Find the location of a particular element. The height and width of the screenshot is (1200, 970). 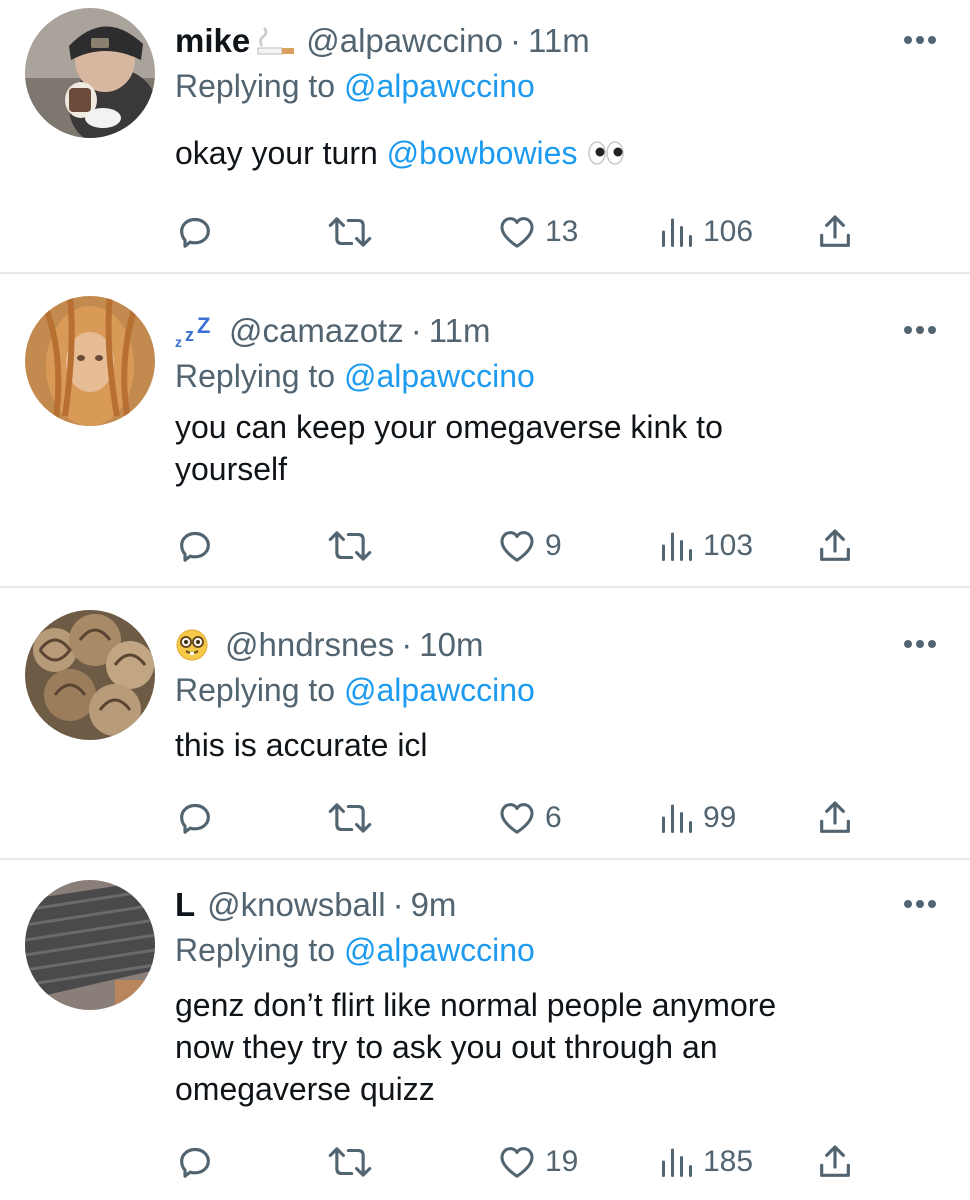

reply-header: L @knowsball · 9m is located at coordinates (557, 905).